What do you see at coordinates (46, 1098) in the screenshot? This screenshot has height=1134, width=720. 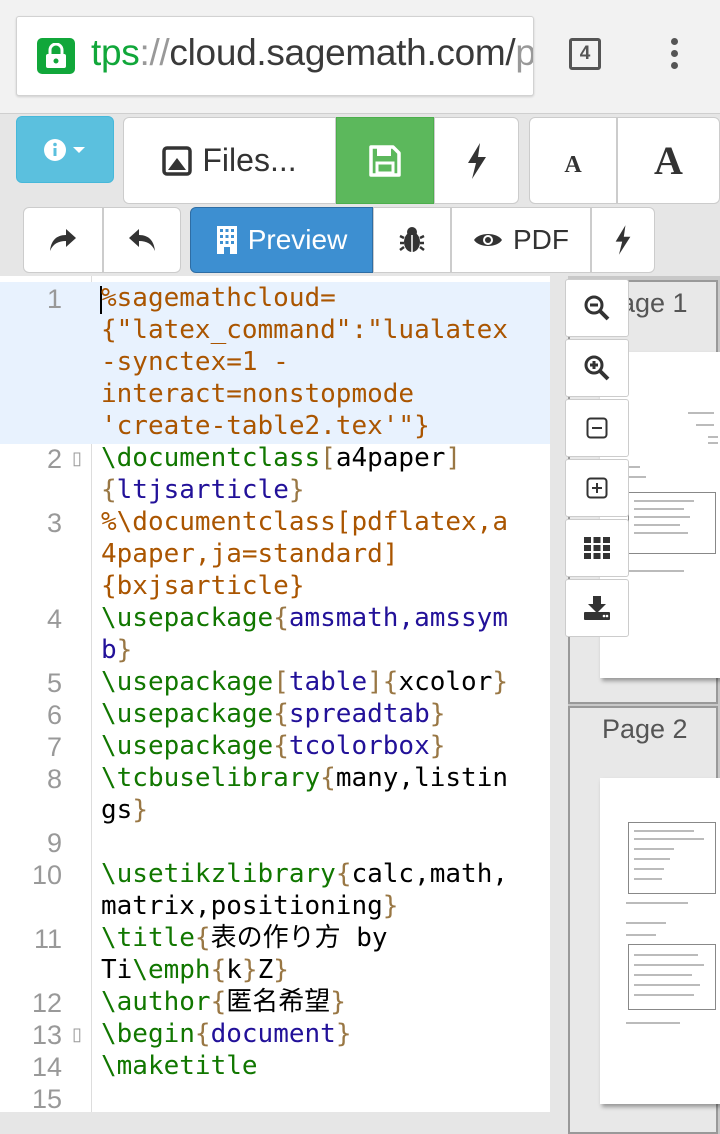 I see `line-number: 15` at bounding box center [46, 1098].